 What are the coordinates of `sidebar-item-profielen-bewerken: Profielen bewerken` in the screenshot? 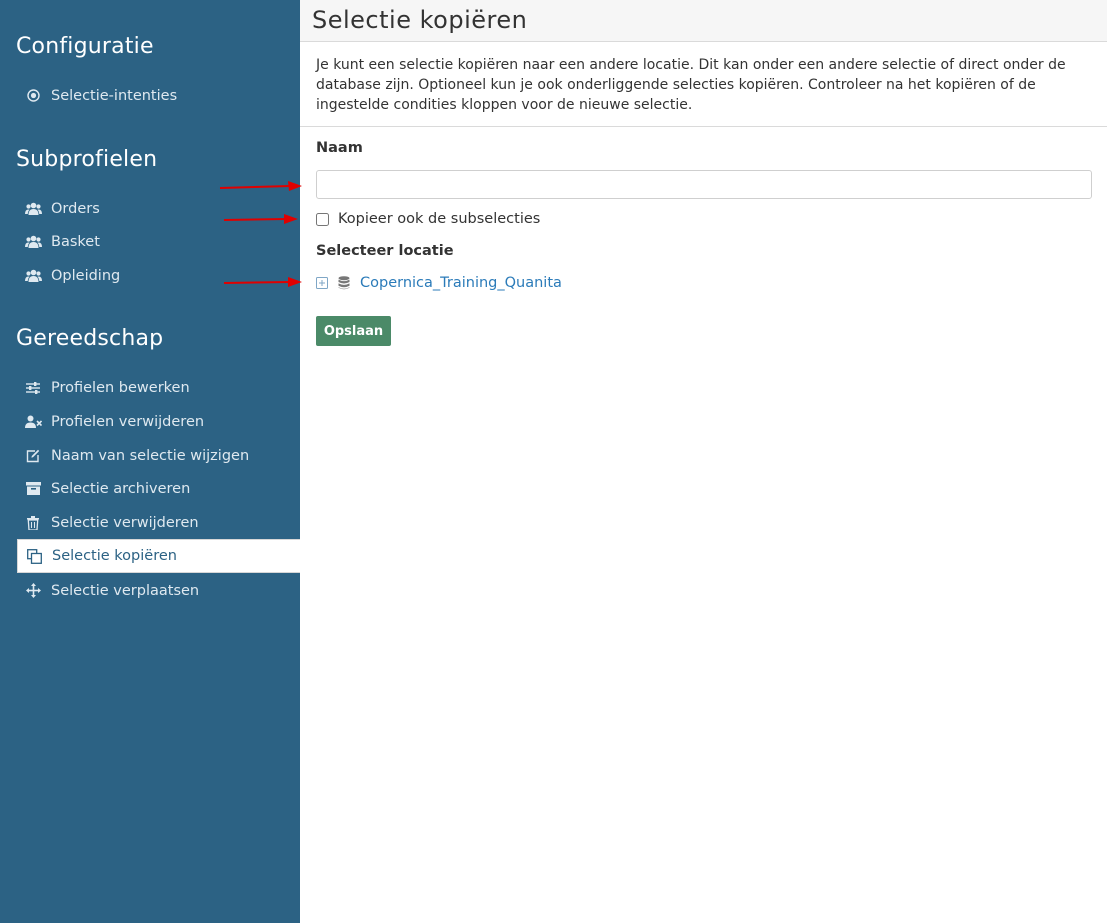 It's located at (158, 387).